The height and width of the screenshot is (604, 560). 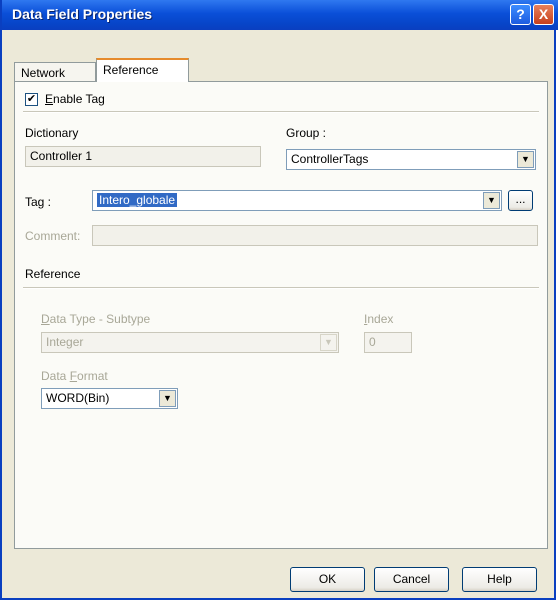 I want to click on data-type-label: Data Type - Subtype, so click(x=95, y=319).